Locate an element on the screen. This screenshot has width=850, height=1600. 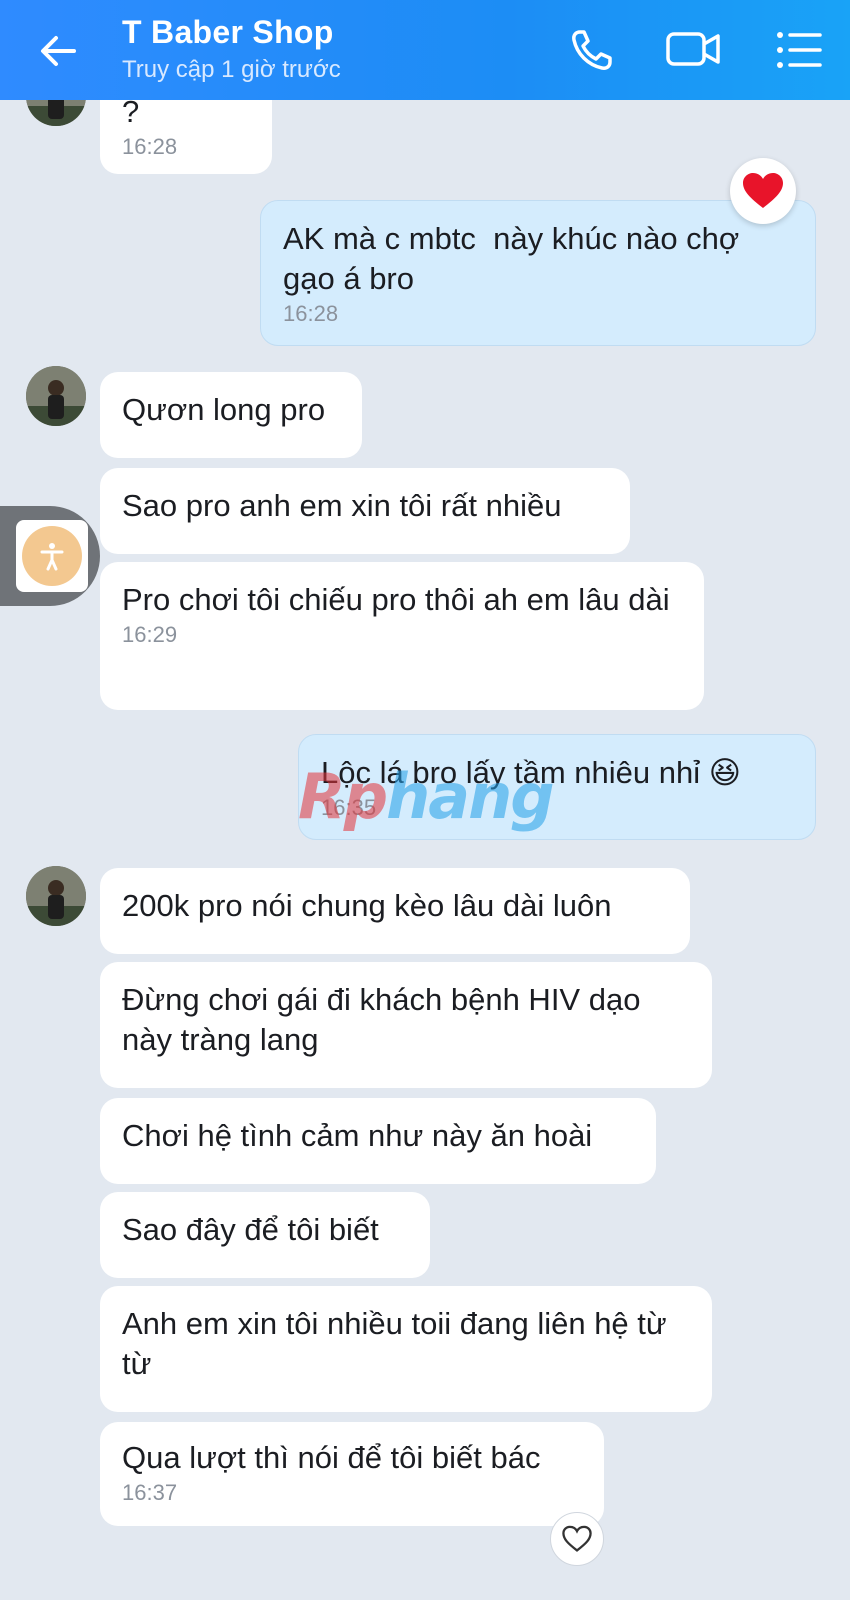
options-menu-button is located at coordinates (800, 50).